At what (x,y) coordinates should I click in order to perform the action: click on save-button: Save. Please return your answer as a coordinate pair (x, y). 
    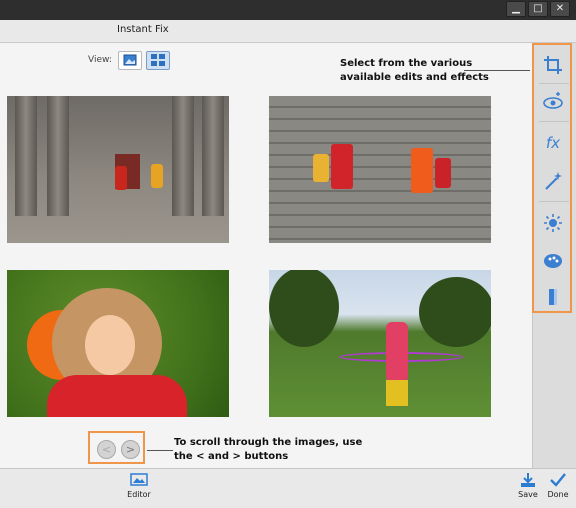
    Looking at the image, I should click on (528, 485).